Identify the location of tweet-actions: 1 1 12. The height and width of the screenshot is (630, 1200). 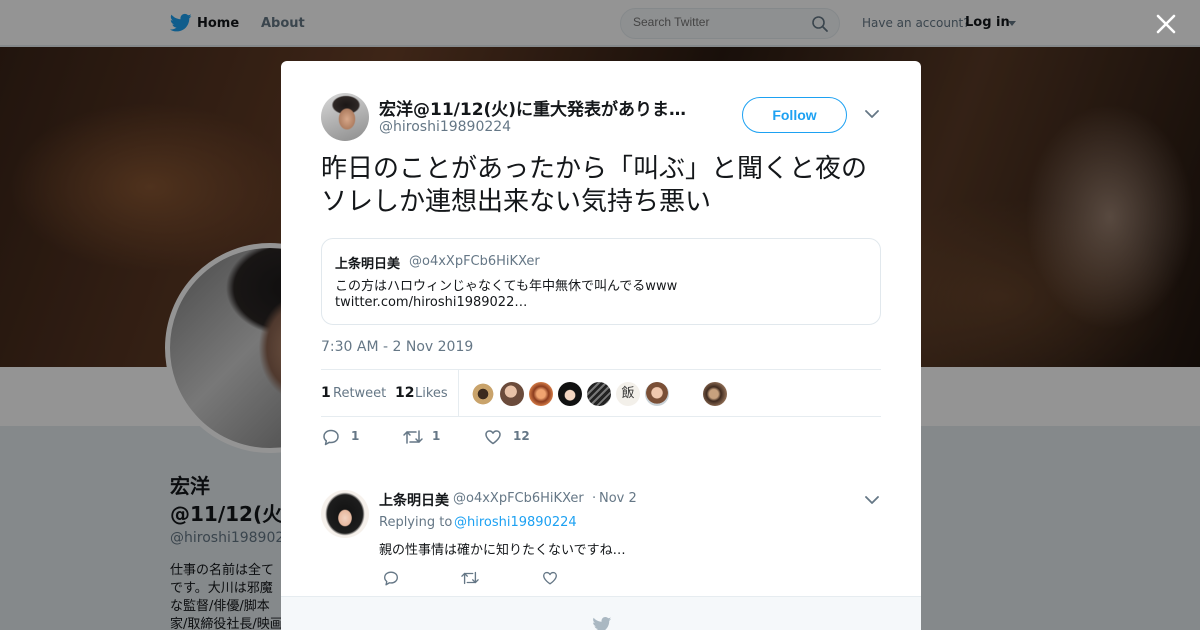
(601, 437).